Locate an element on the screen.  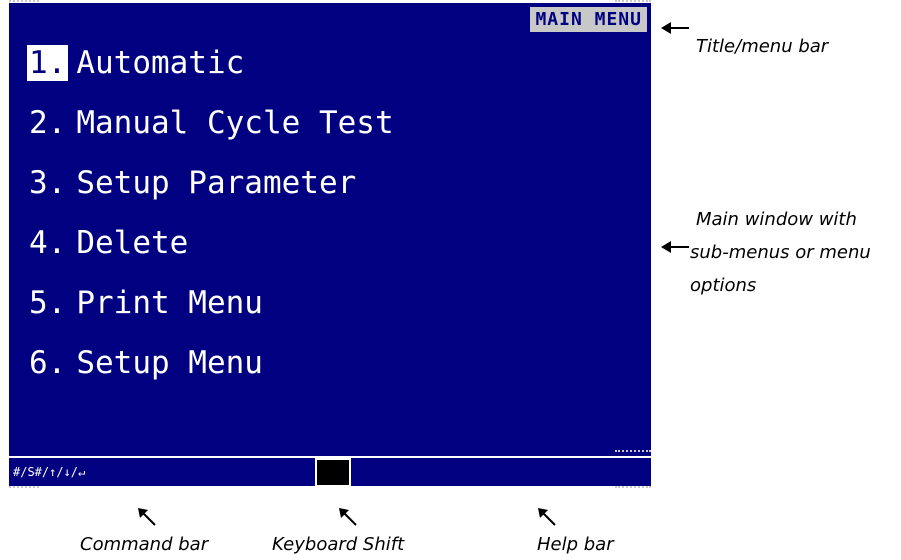
menu-item-label: Print Menu is located at coordinates (169, 303).